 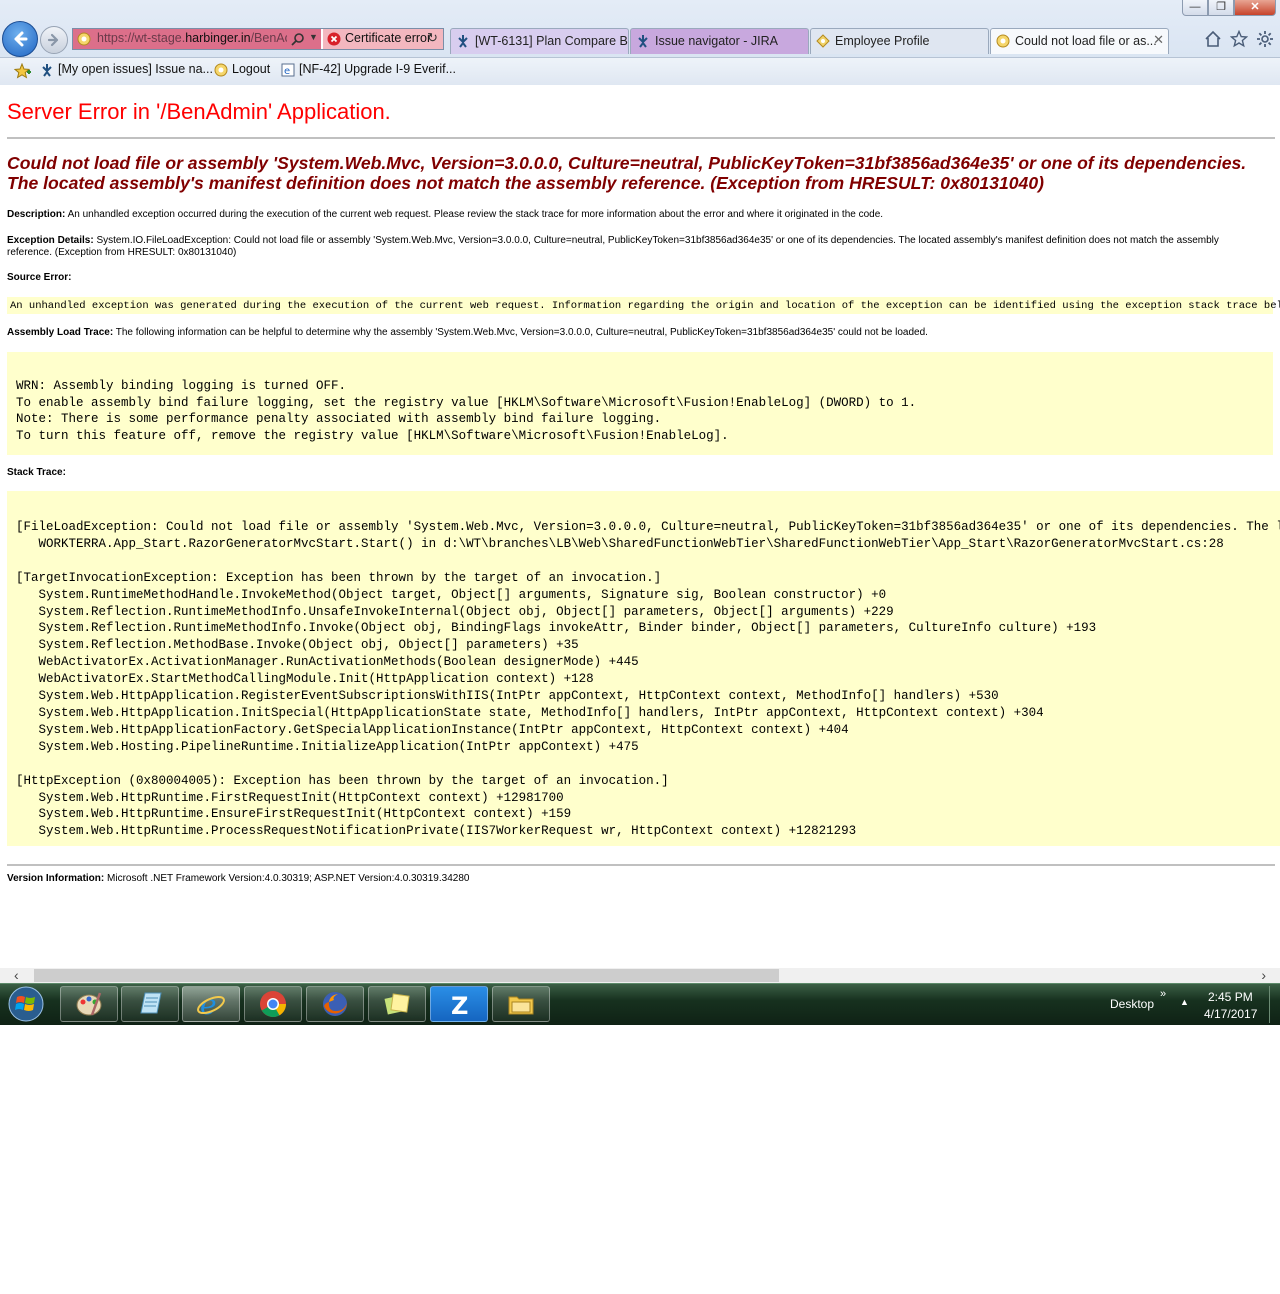 I want to click on show-hidden-icons-icon: ▲, so click(x=1184, y=1002).